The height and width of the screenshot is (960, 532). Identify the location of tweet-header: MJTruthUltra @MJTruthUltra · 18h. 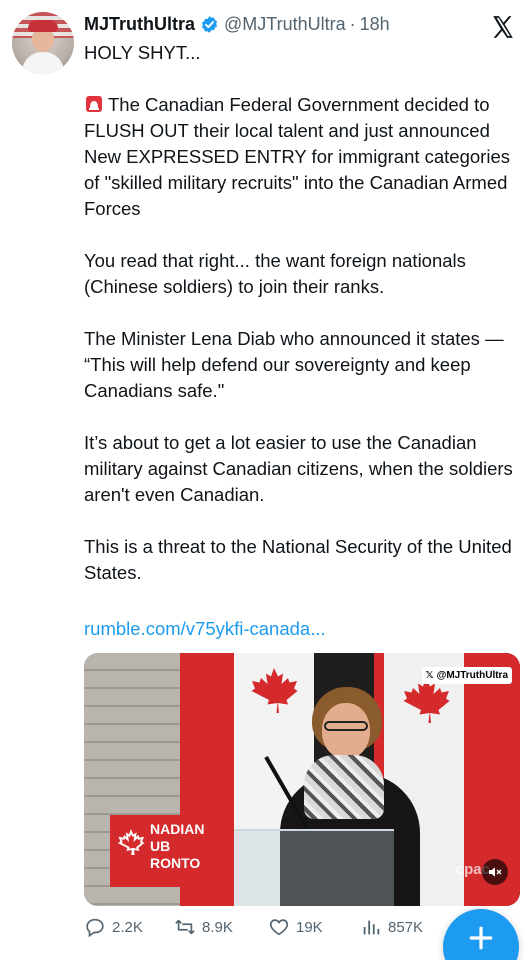
(237, 24).